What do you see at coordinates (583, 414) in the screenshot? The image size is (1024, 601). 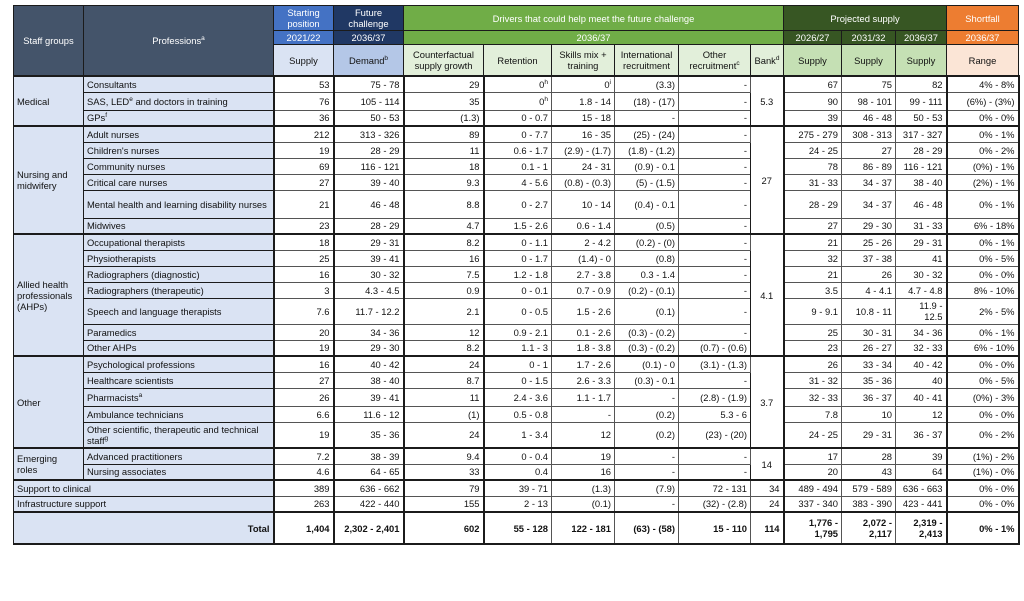 I see `cell-skills: -` at bounding box center [583, 414].